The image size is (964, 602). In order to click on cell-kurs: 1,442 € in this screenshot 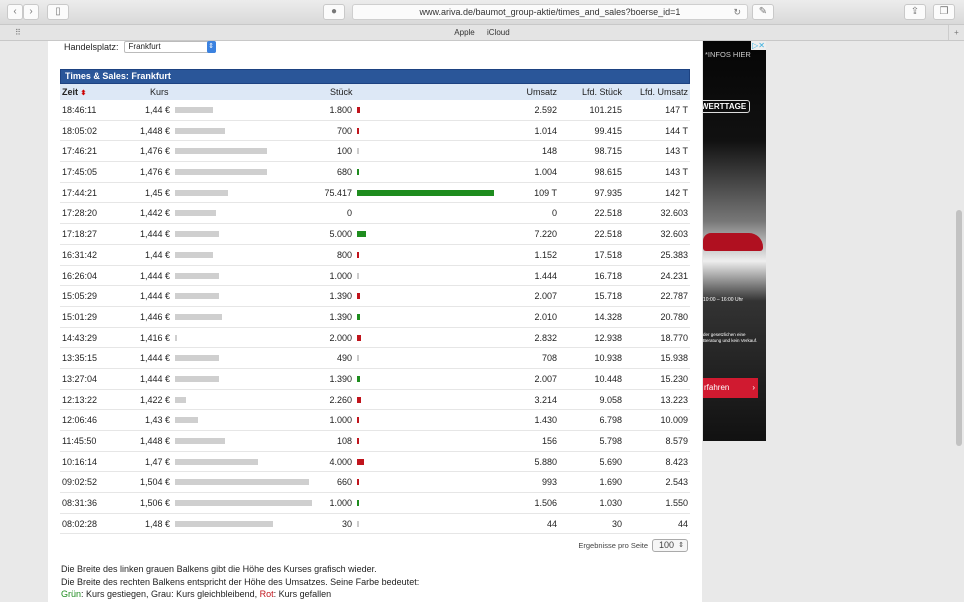, I will do `click(154, 213)`.